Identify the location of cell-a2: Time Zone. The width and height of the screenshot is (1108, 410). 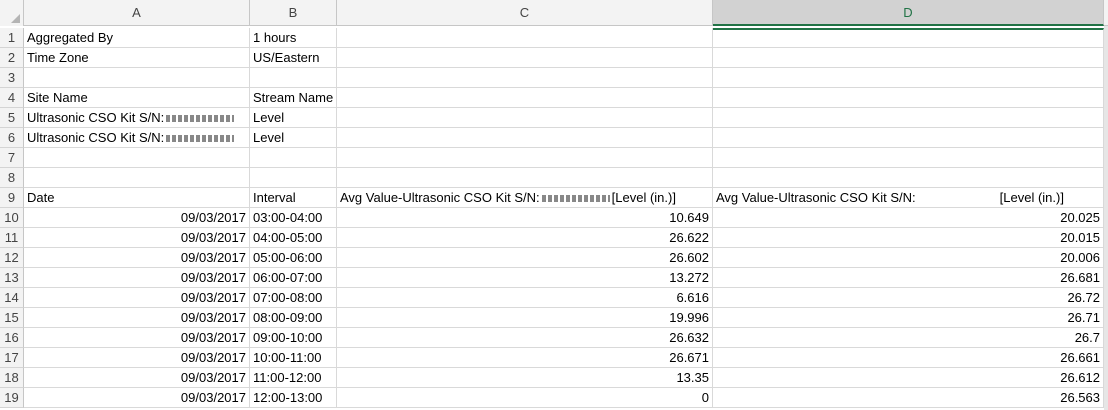
(137, 58).